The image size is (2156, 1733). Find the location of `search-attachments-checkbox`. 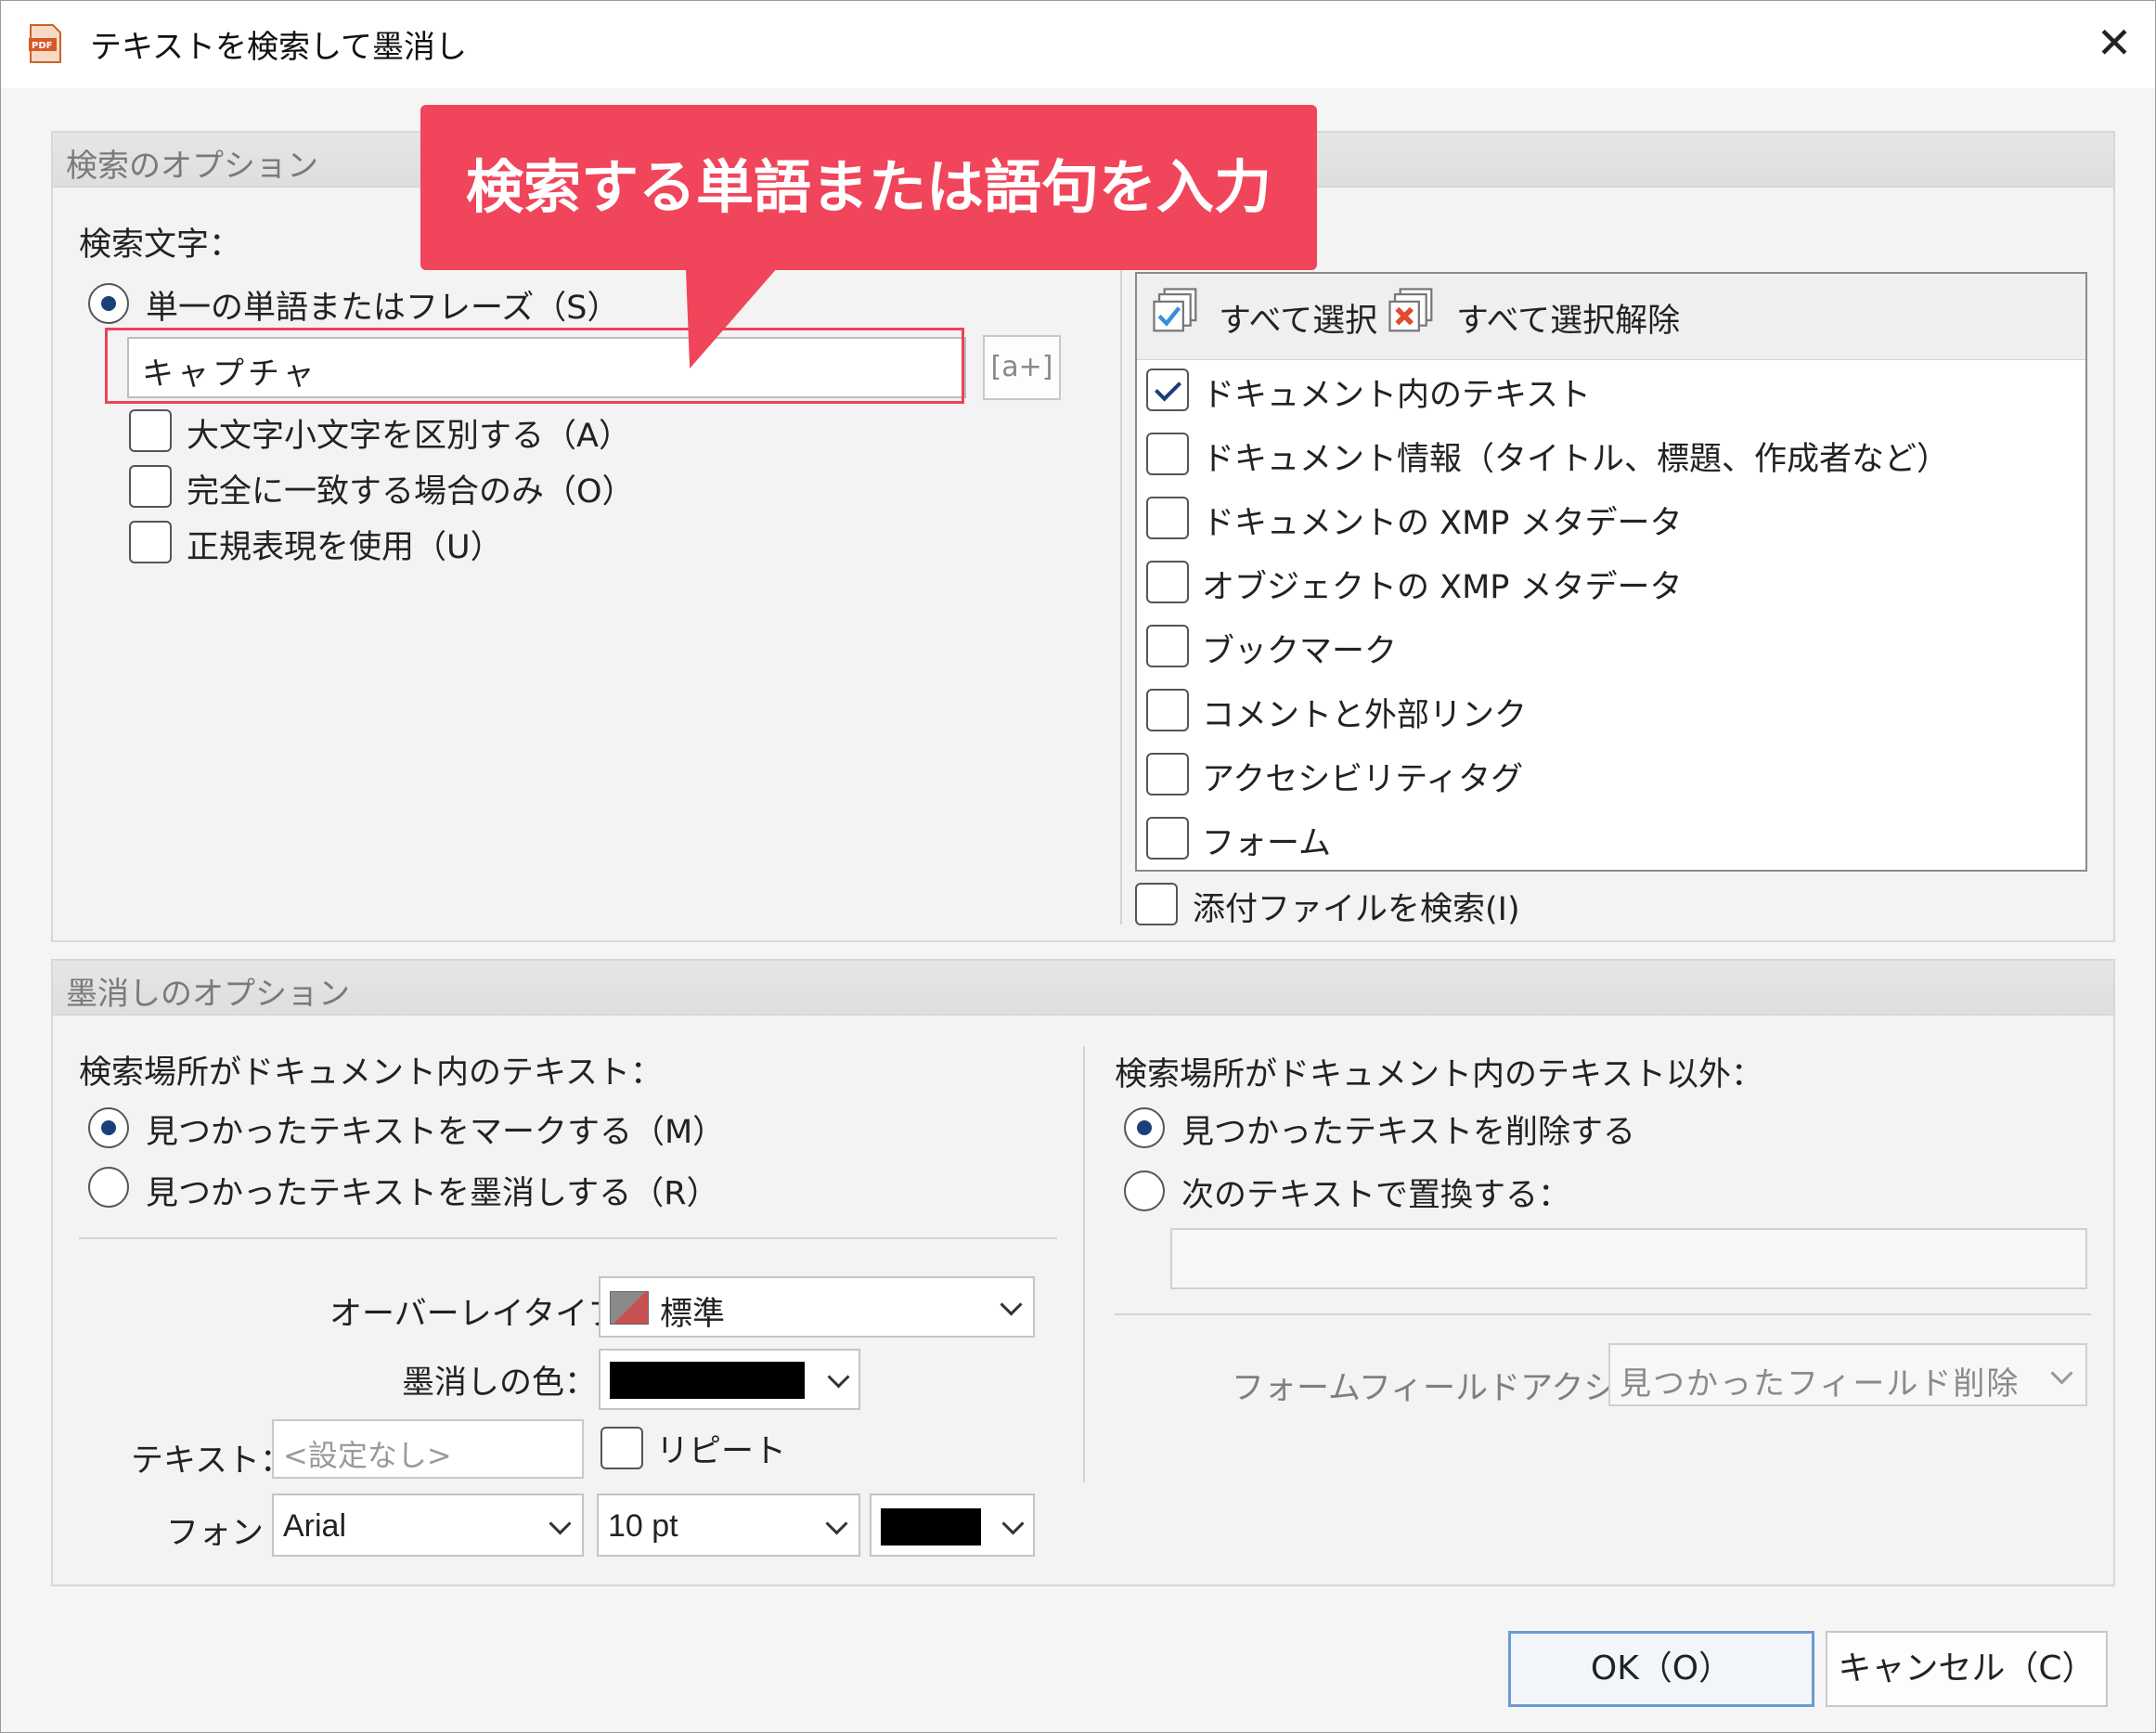

search-attachments-checkbox is located at coordinates (1156, 904).